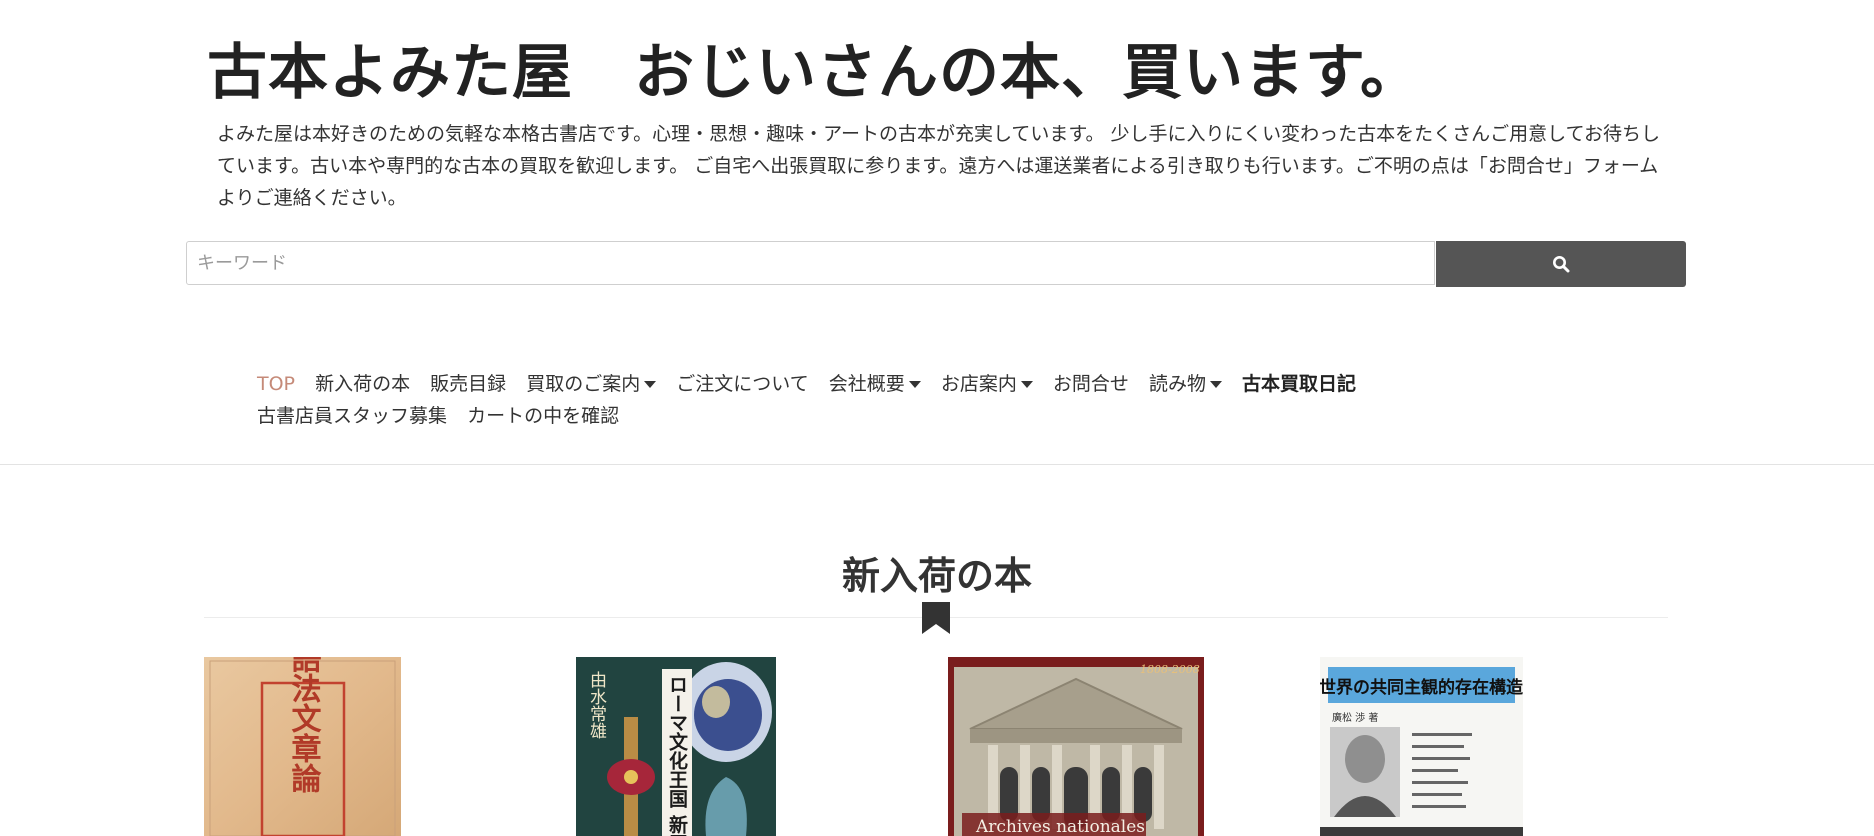 The height and width of the screenshot is (836, 1874). What do you see at coordinates (937, 464) in the screenshot?
I see `header-divider` at bounding box center [937, 464].